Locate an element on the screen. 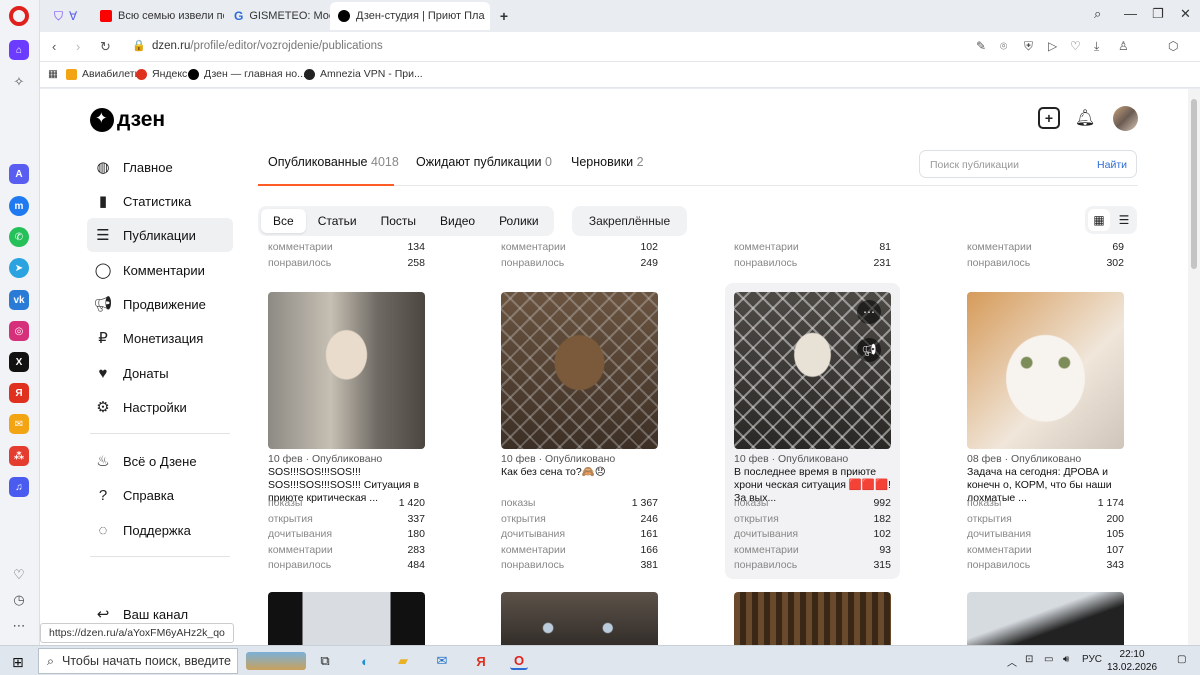 The height and width of the screenshot is (675, 1200). outlook-icon: ✉ is located at coordinates (442, 661).